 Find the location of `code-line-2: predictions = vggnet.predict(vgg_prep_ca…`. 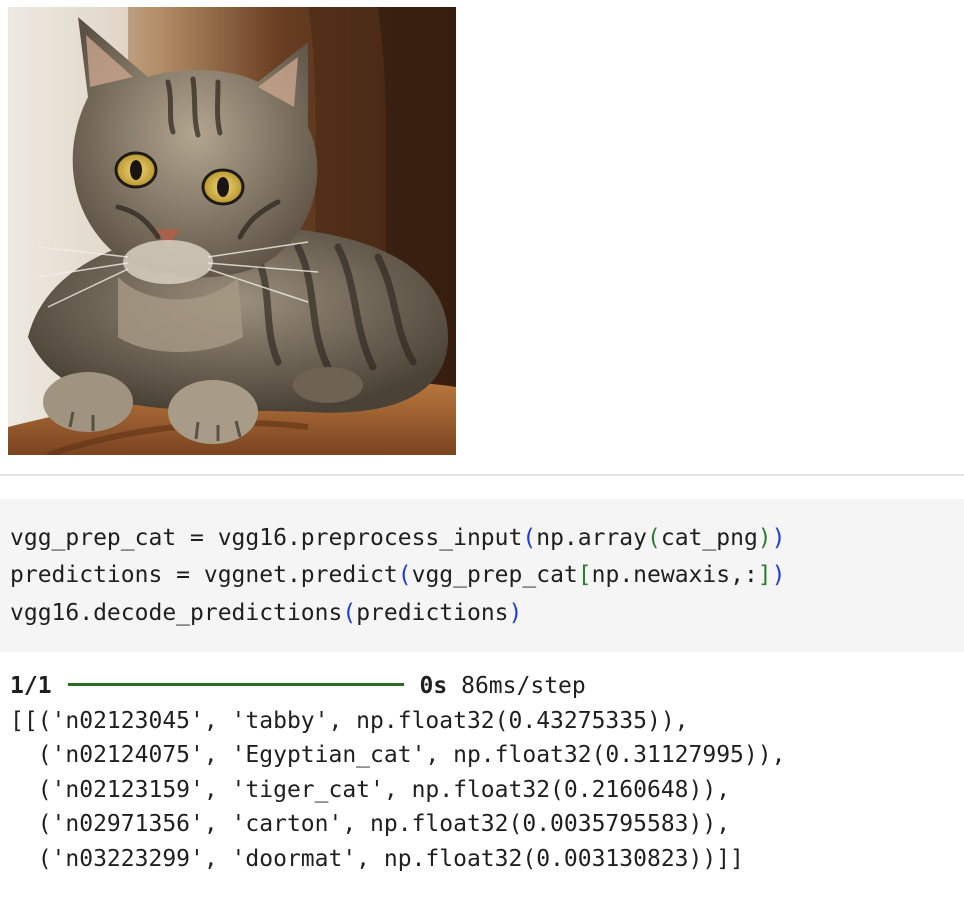

code-line-2: predictions = vggnet.predict(vgg_prep_ca… is located at coordinates (398, 575).